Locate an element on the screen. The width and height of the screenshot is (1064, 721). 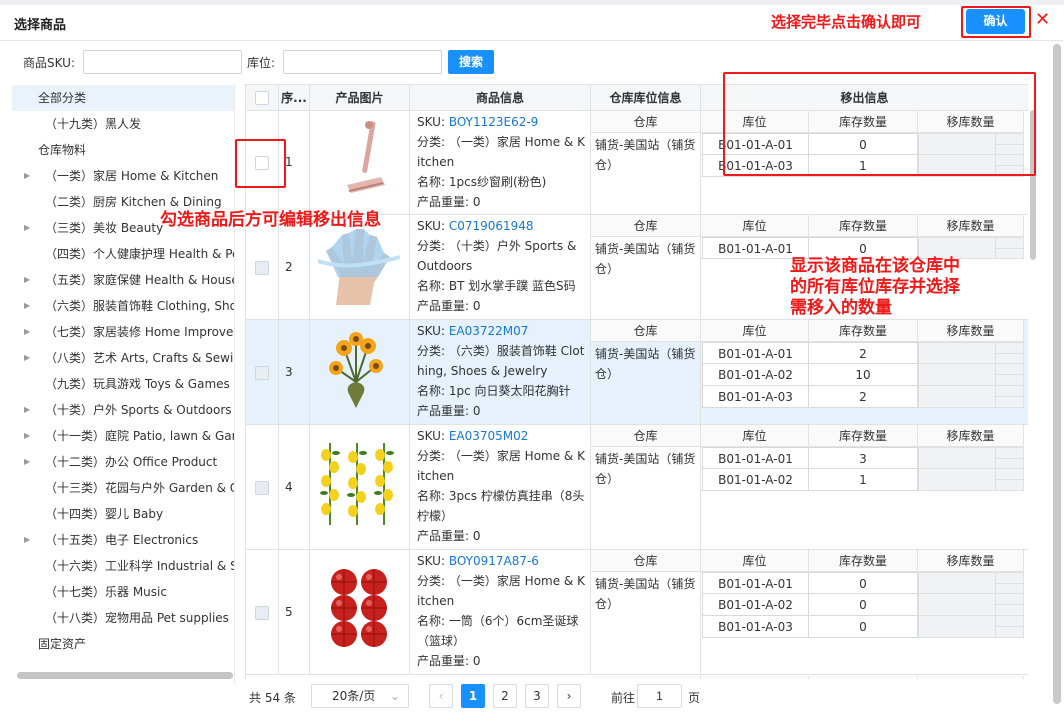
tree-item: ▶ （十类）户外 Sports & Outdoors is located at coordinates (123, 410).